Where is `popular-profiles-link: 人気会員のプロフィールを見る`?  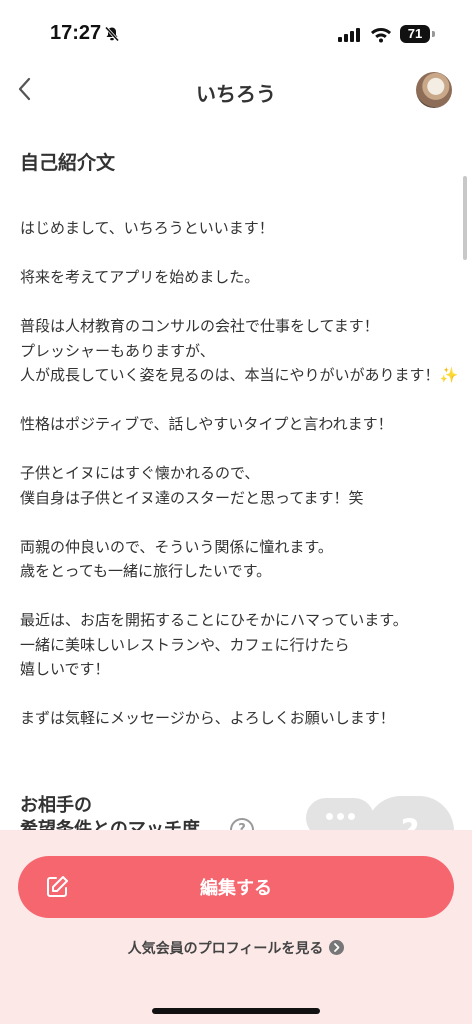
popular-profiles-link: 人気会員のプロフィールを見る is located at coordinates (236, 948).